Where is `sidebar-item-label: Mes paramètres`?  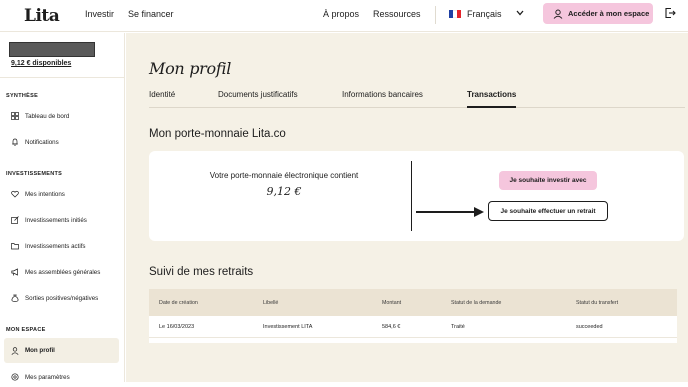
sidebar-item-label: Mes paramètres is located at coordinates (47, 377).